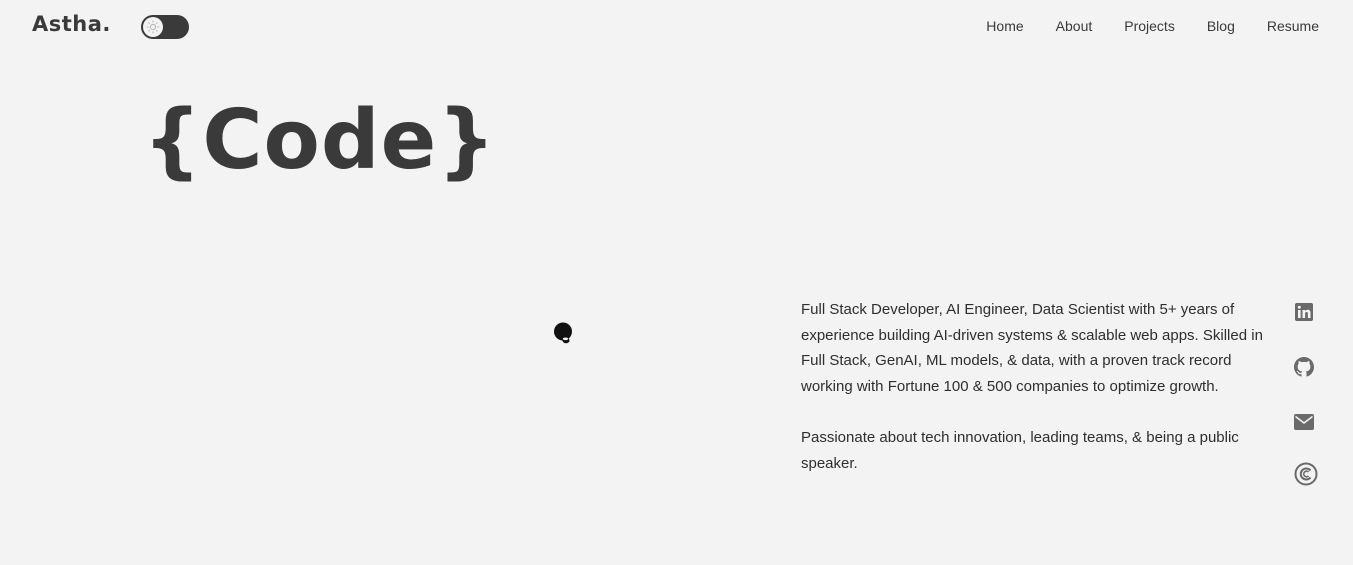  What do you see at coordinates (165, 27) in the screenshot?
I see `theme-toggle` at bounding box center [165, 27].